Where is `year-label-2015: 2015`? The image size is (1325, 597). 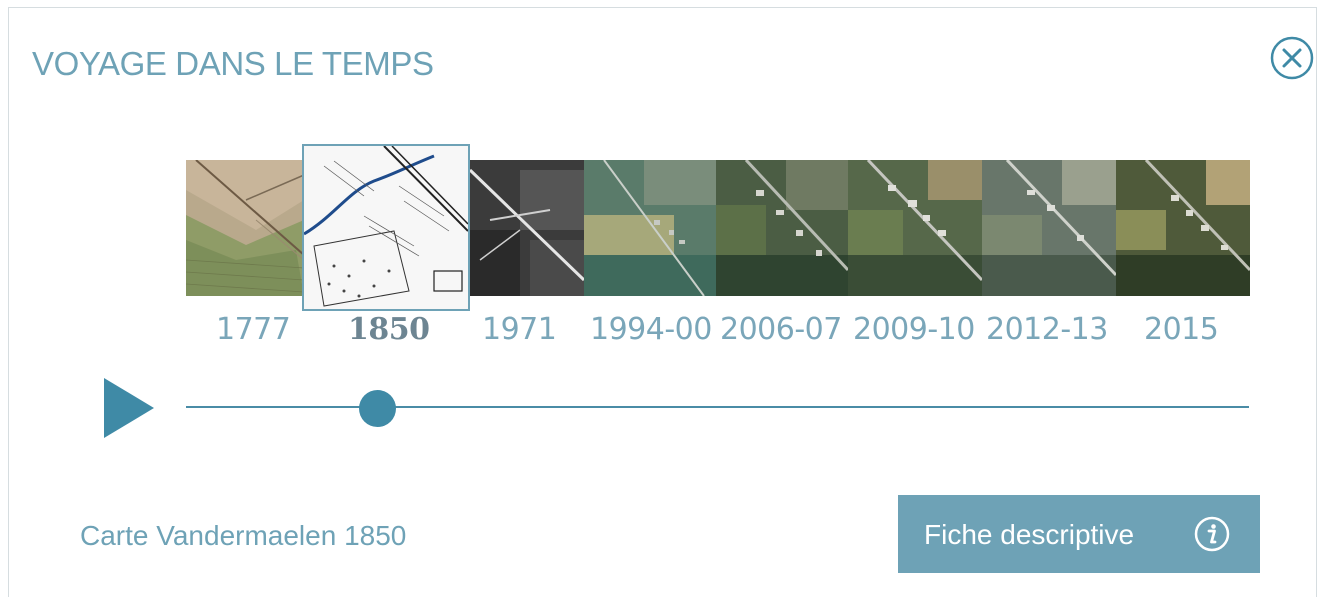 year-label-2015: 2015 is located at coordinates (1181, 329).